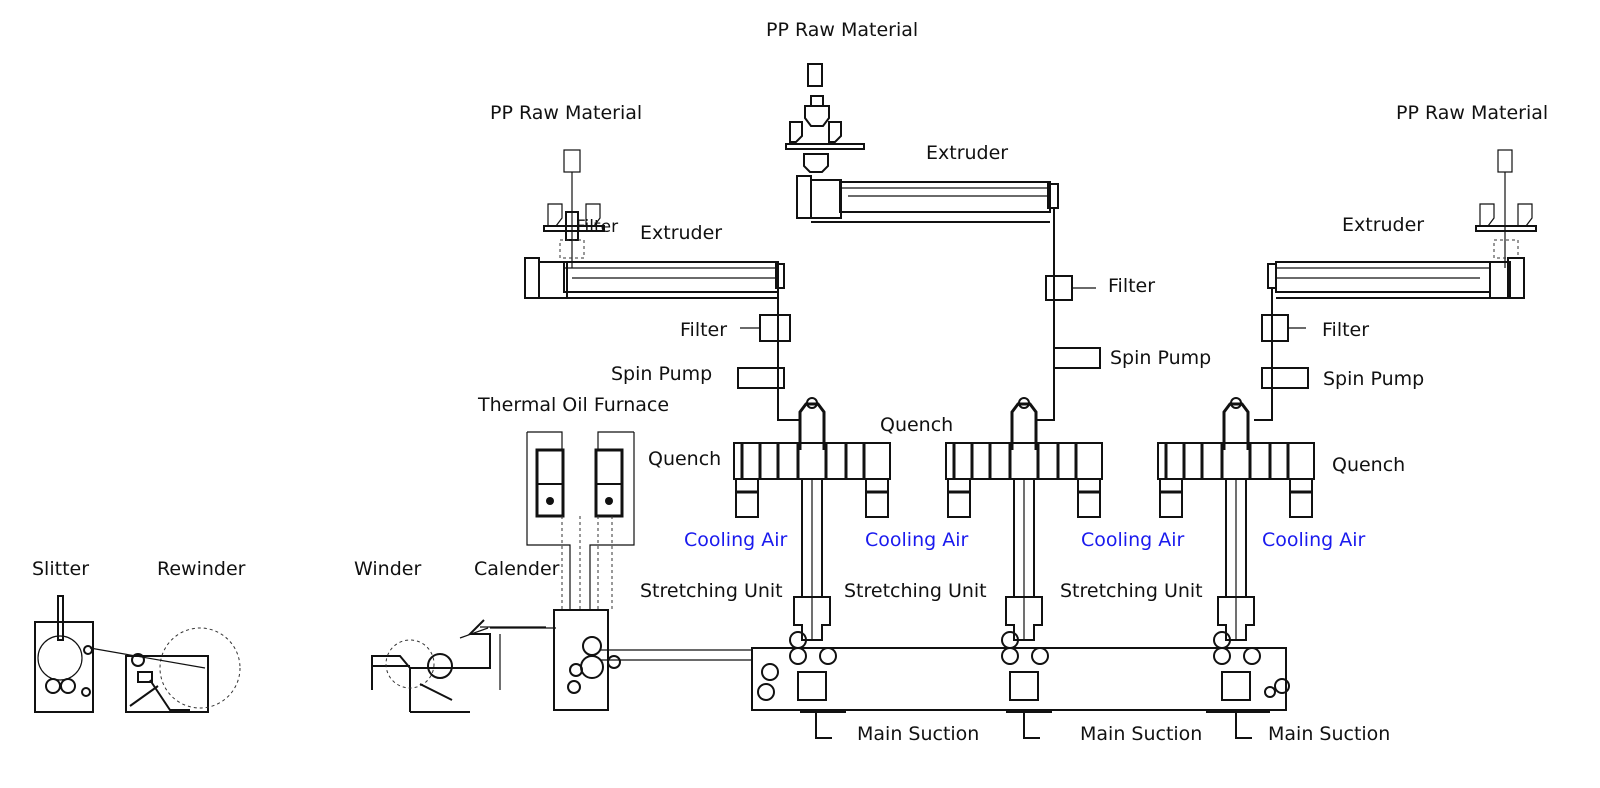 The image size is (1600, 788). I want to click on thermal-oil-furnace, so click(580, 520).